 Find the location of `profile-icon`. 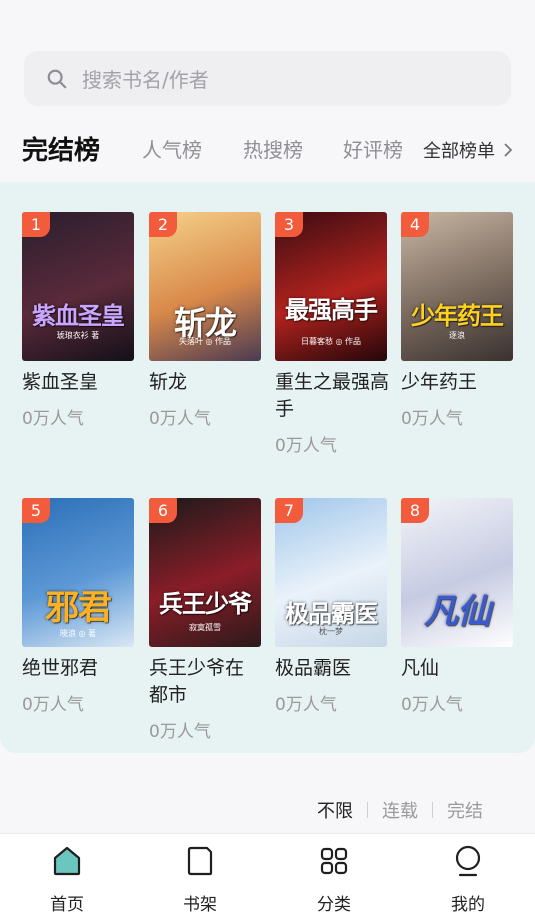

profile-icon is located at coordinates (468, 861).